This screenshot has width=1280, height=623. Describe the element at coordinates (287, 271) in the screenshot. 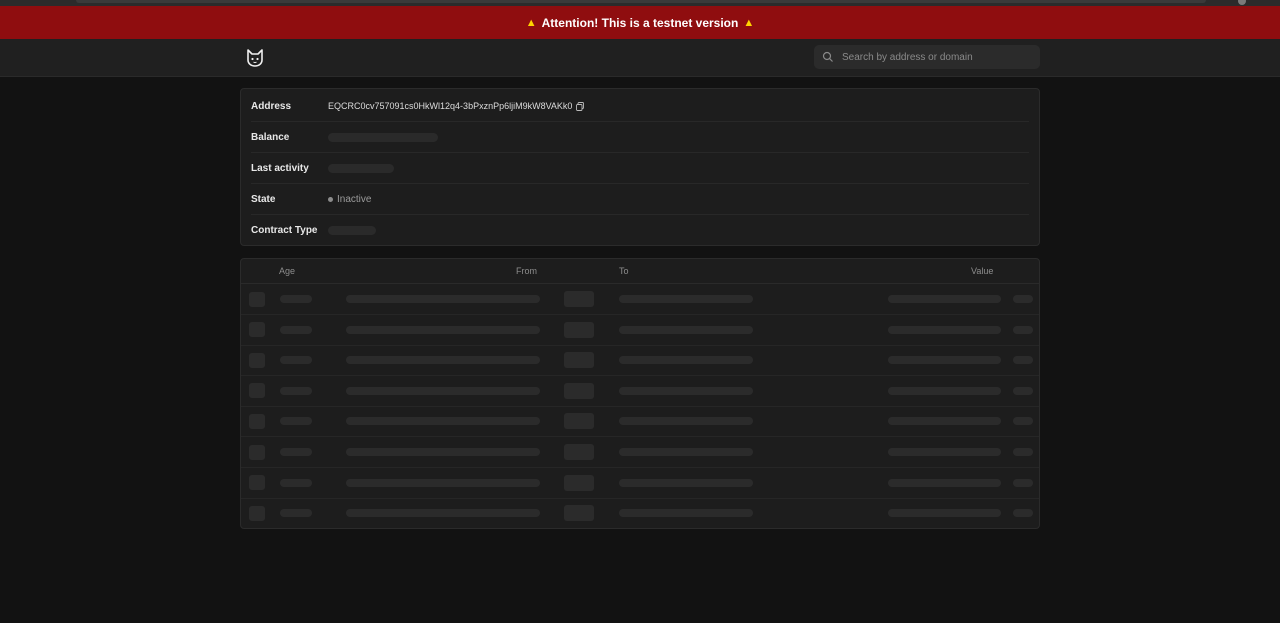

I see `column-header-age: Age` at that location.